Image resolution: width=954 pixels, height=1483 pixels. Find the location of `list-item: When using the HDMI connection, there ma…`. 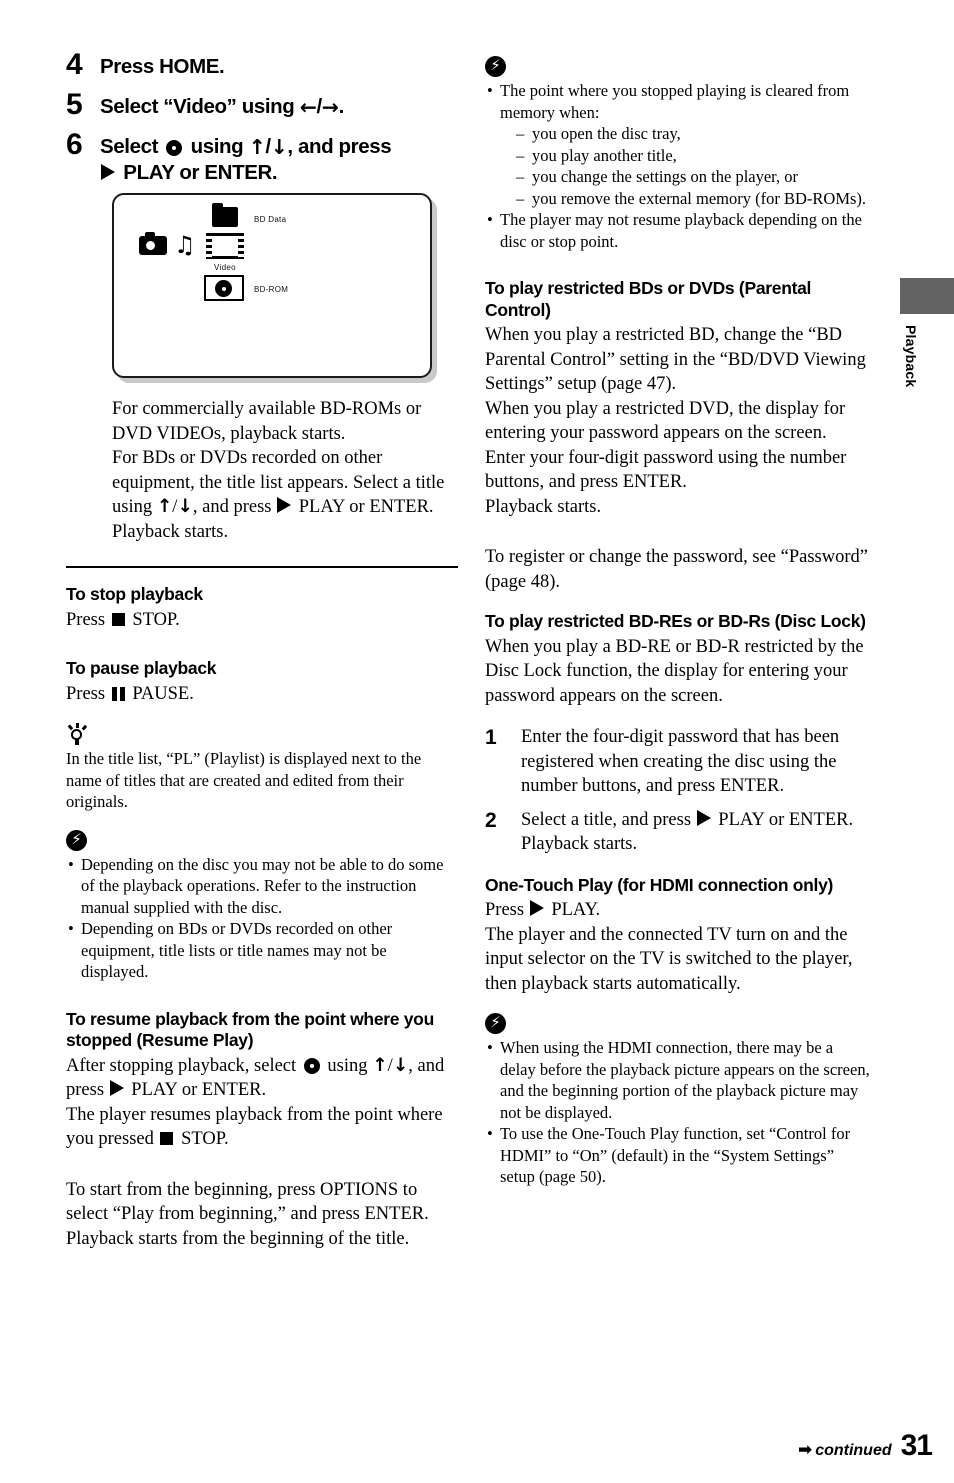

list-item: When using the HDMI connection, there ma… is located at coordinates (677, 1080).